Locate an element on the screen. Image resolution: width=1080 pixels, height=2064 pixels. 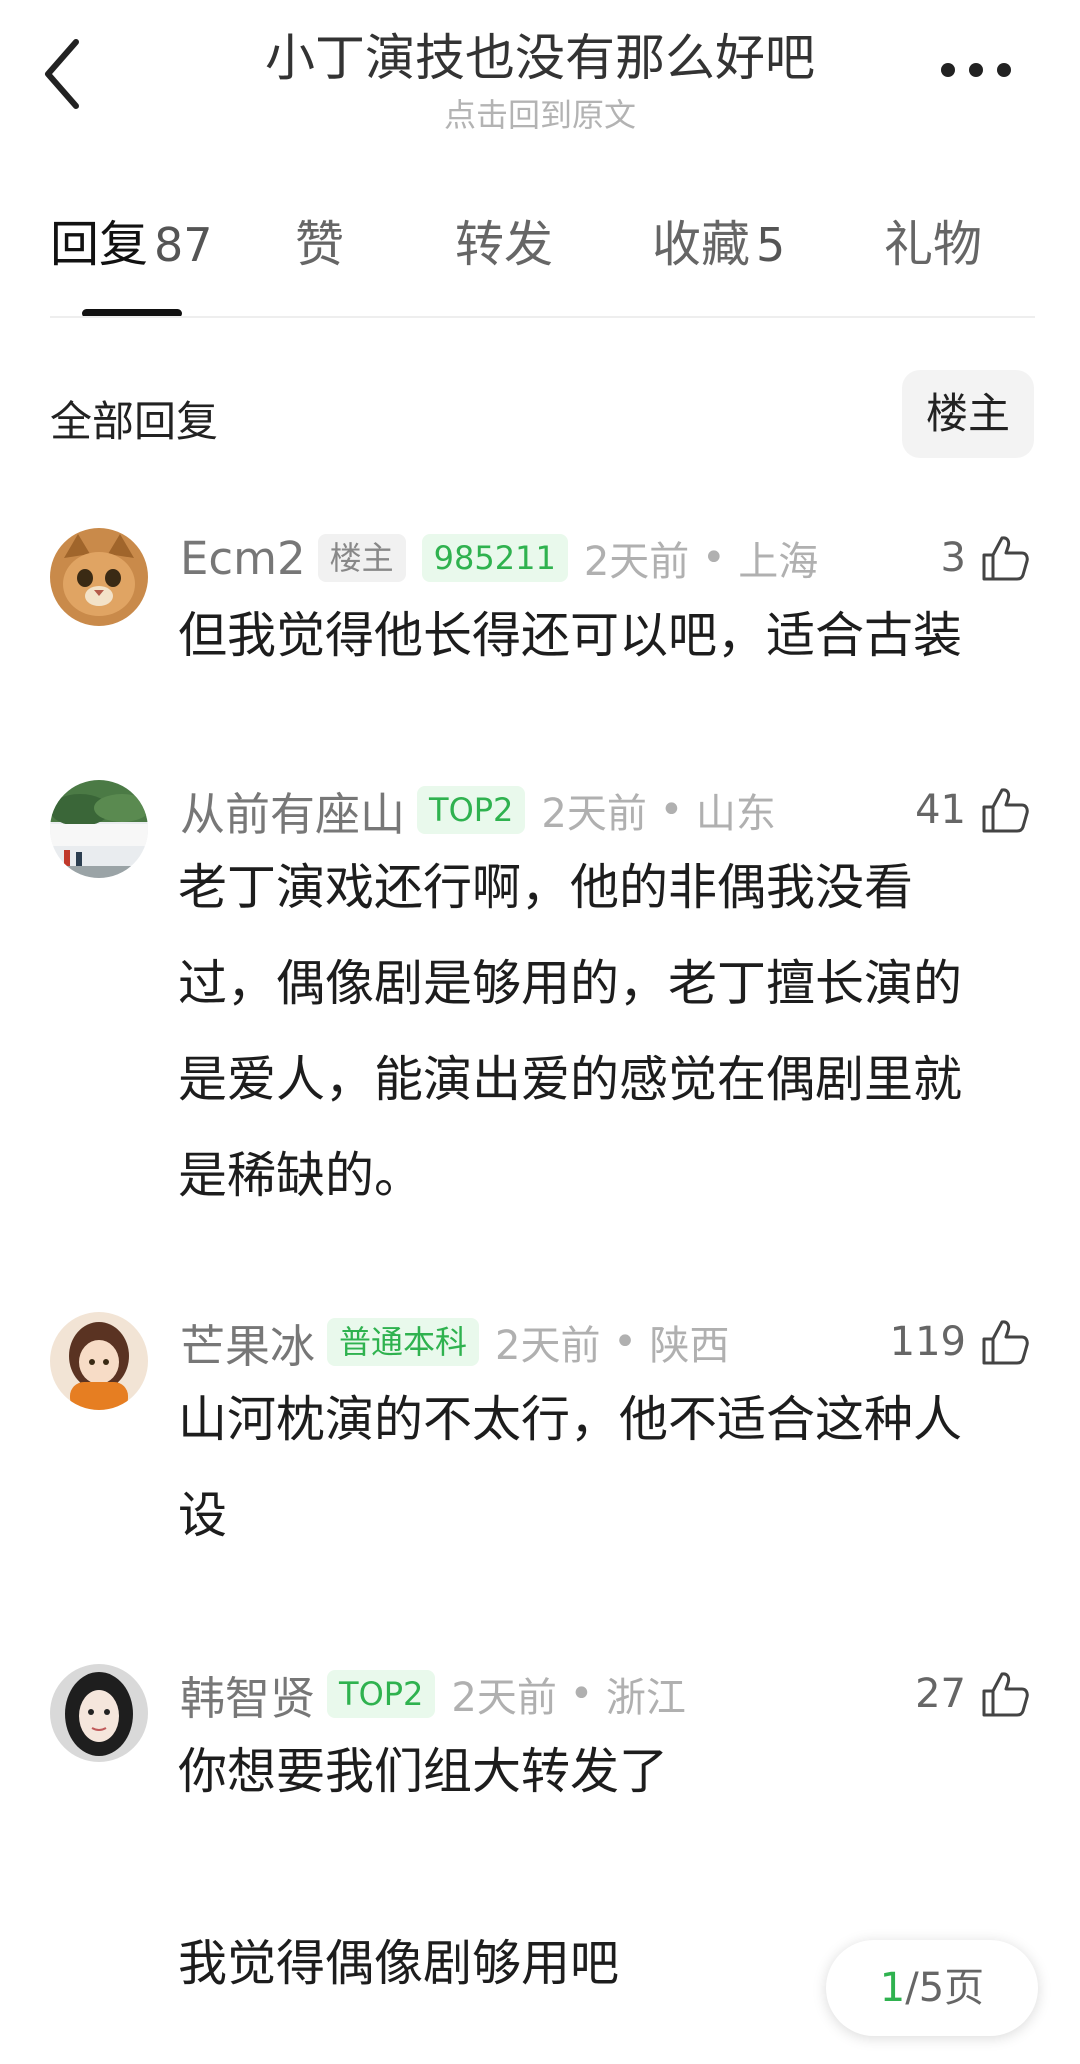
tab-reposts: 转发 is located at coordinates (504, 240).